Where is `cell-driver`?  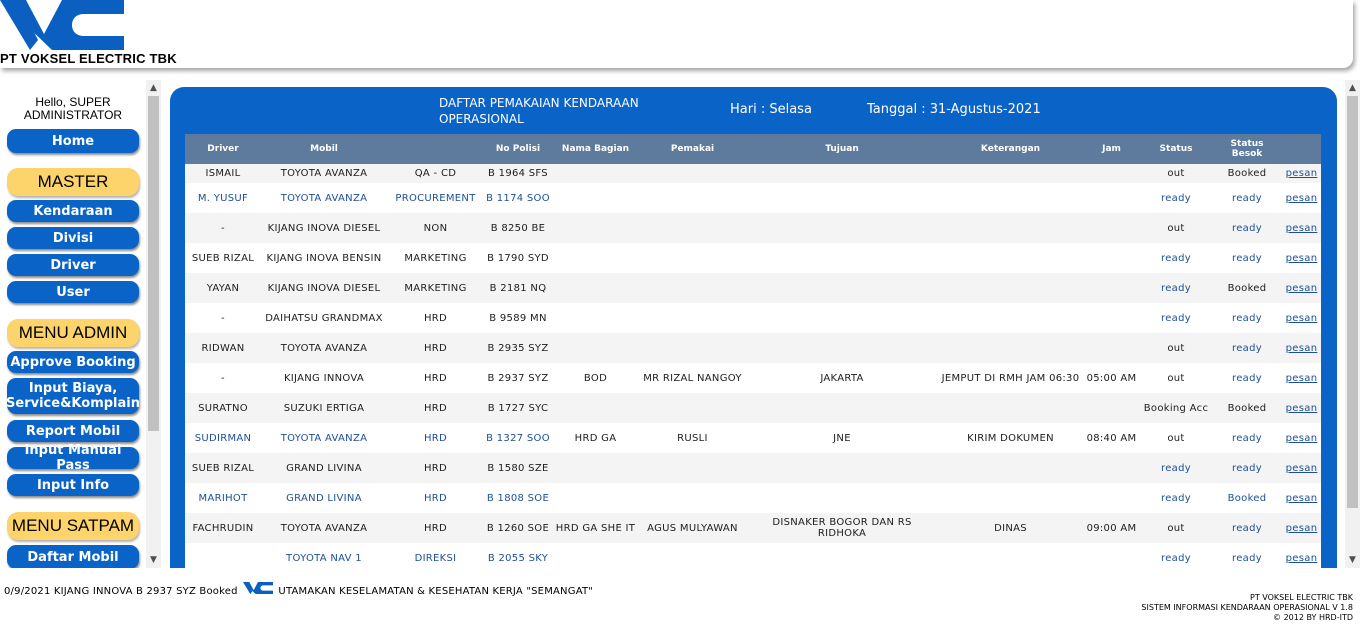
cell-driver is located at coordinates (223, 555).